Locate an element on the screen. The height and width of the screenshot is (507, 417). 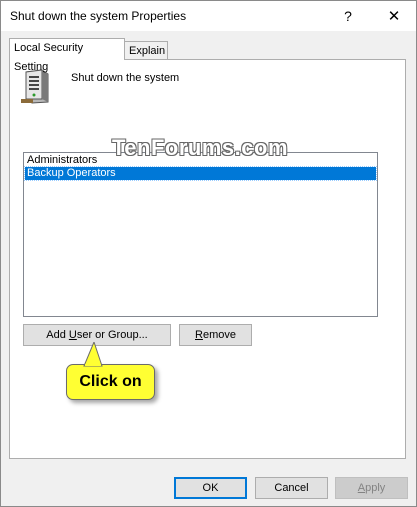
button-label: Cancel is located at coordinates (291, 488).